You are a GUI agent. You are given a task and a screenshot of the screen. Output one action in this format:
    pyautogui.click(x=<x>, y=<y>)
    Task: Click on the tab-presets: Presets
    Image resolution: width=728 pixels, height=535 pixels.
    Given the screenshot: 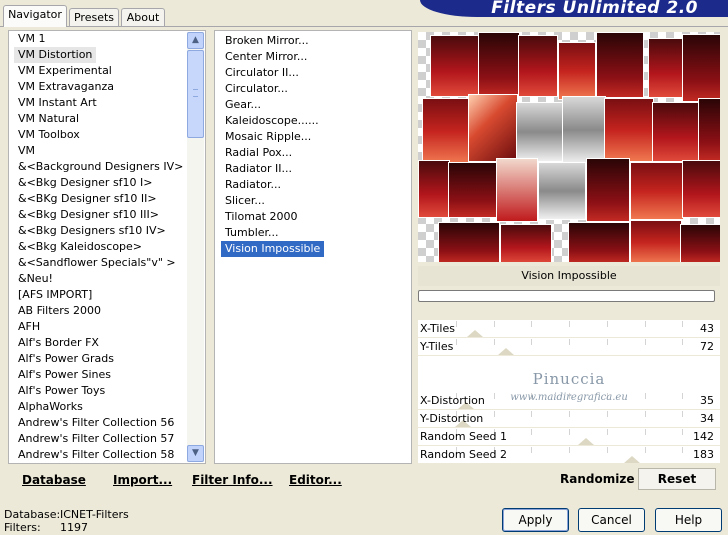 What is the action you would take?
    pyautogui.click(x=94, y=17)
    